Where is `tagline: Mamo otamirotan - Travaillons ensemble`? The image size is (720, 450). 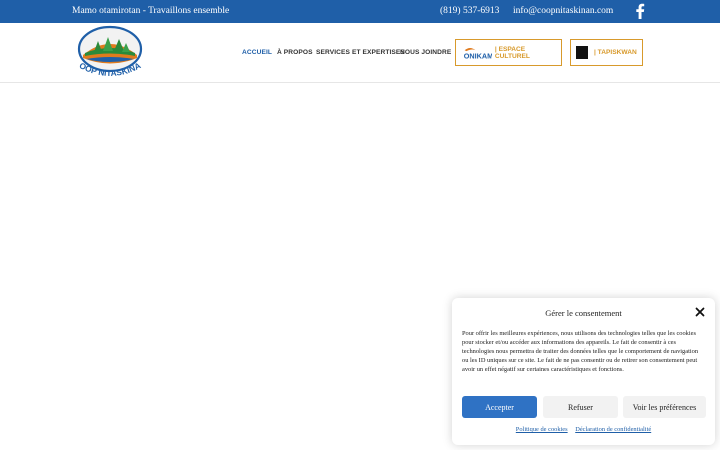 tagline: Mamo otamirotan - Travaillons ensemble is located at coordinates (151, 11).